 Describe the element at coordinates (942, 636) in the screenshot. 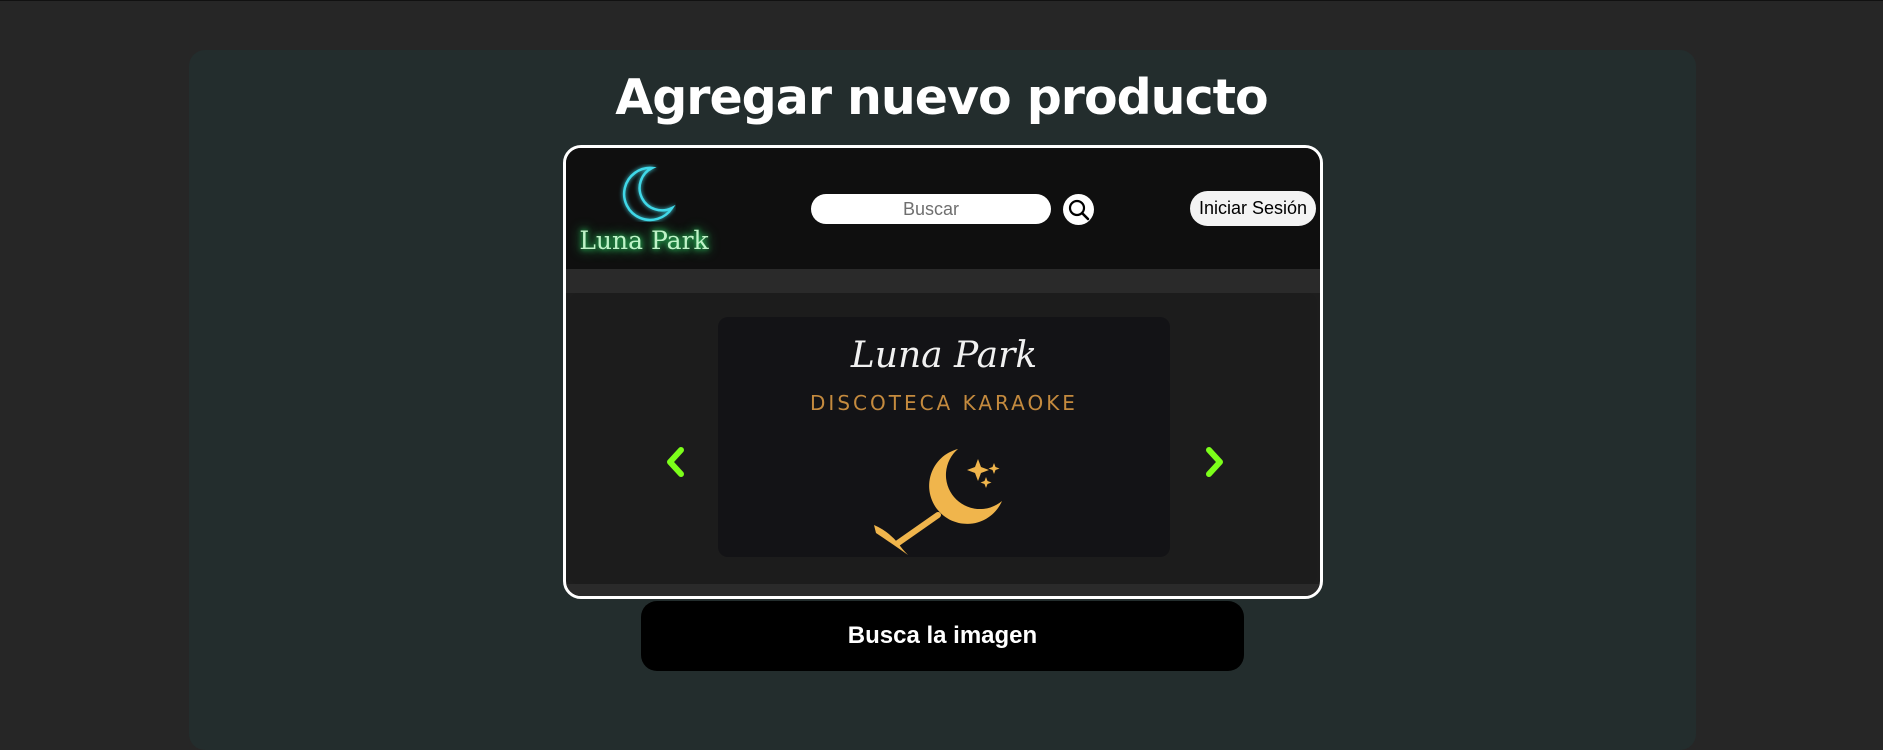

I see `browse-image-button: Busca la imagen` at that location.